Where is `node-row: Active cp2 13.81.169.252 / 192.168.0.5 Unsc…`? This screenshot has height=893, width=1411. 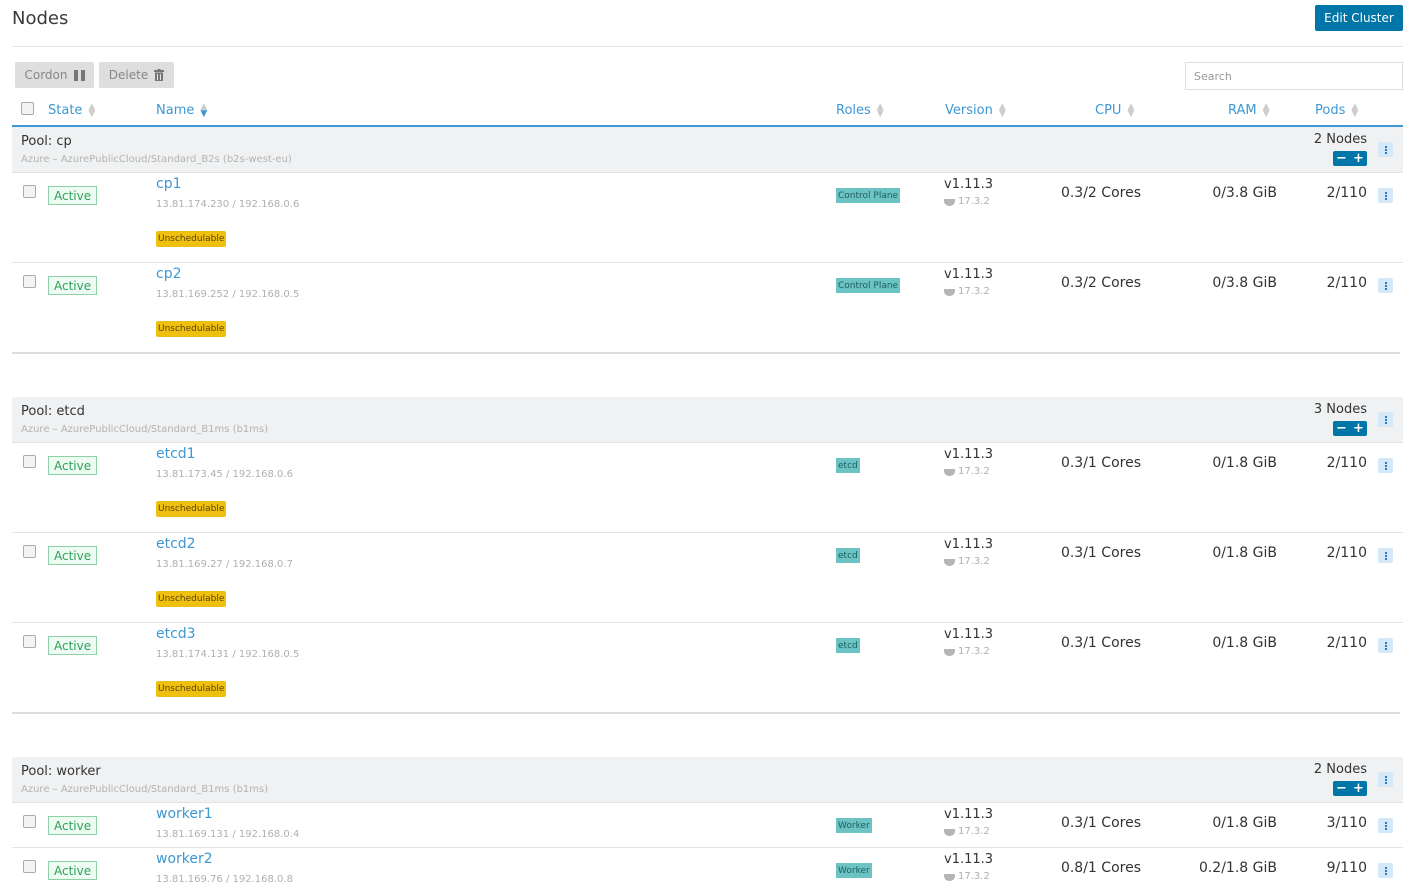 node-row: Active cp2 13.81.169.252 / 192.168.0.5 Unsc… is located at coordinates (707, 308).